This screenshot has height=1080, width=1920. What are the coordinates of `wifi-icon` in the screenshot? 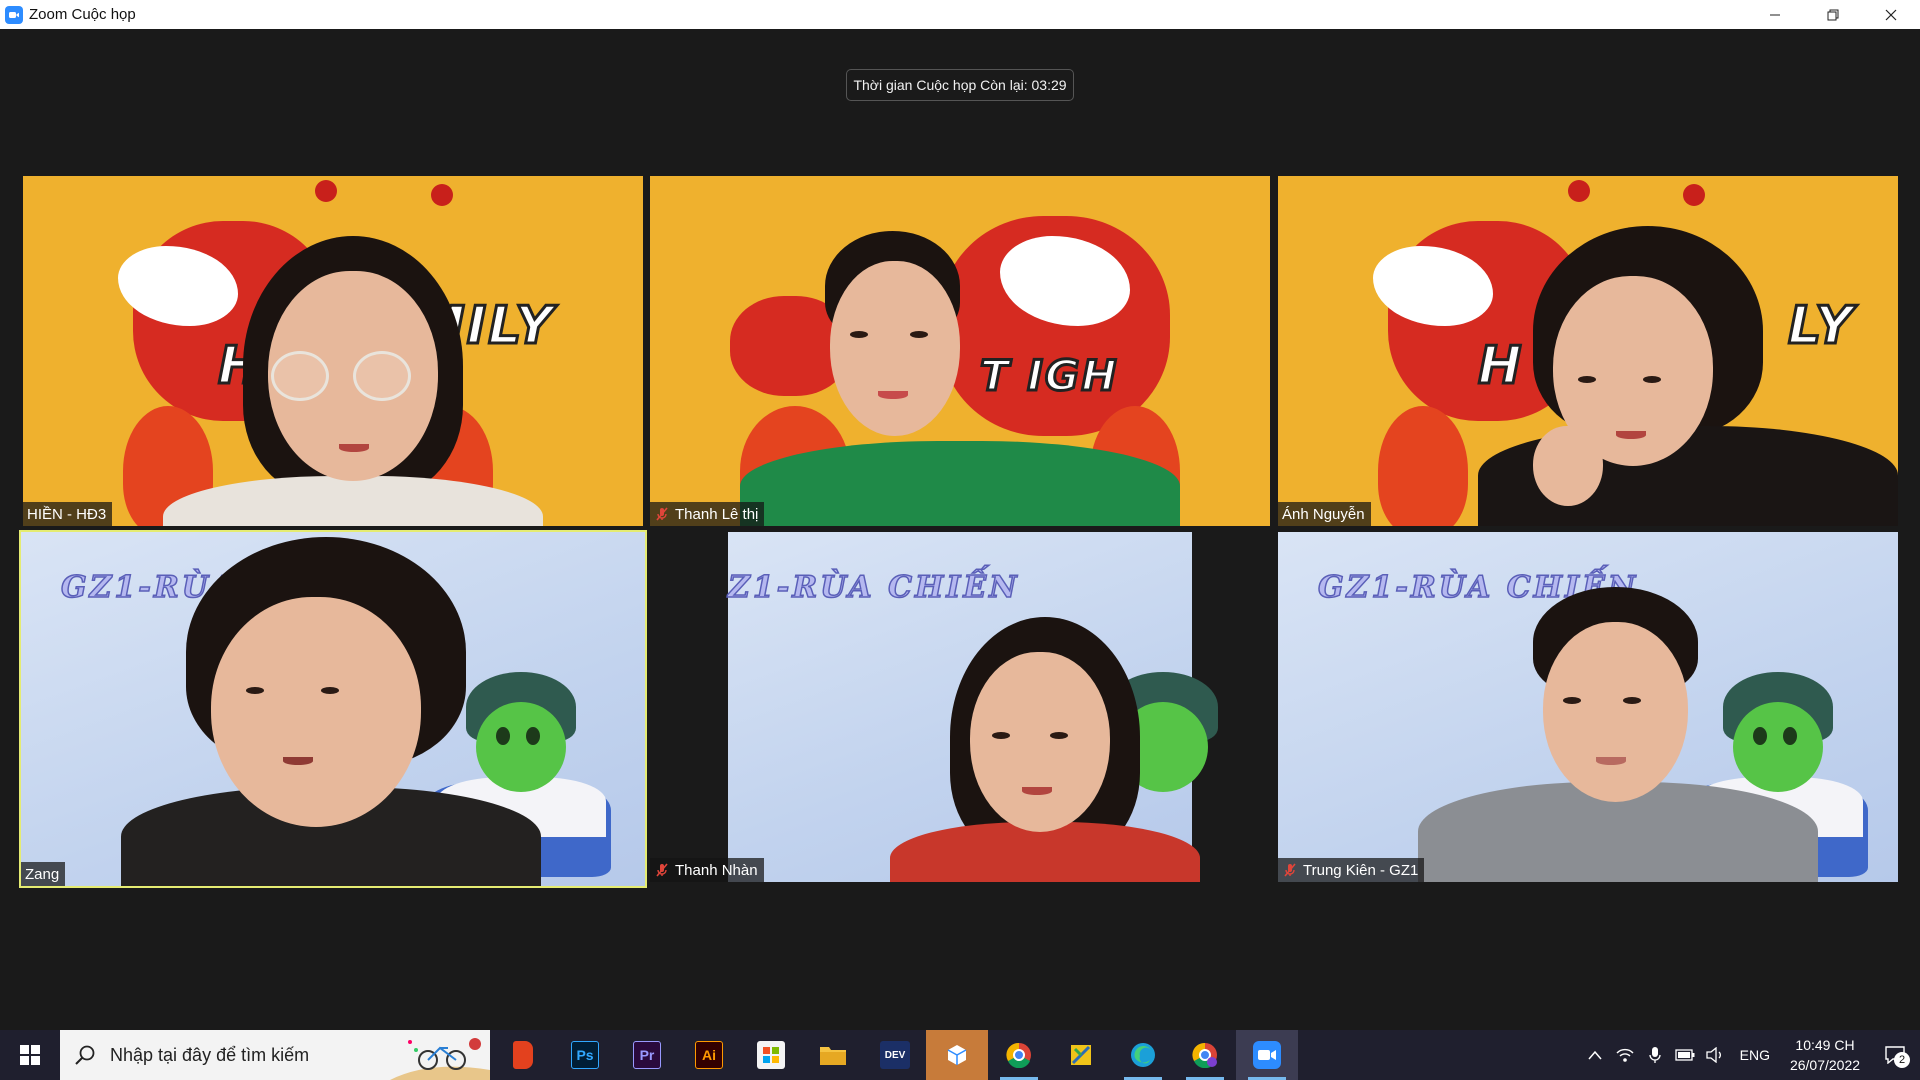 It's located at (1625, 1055).